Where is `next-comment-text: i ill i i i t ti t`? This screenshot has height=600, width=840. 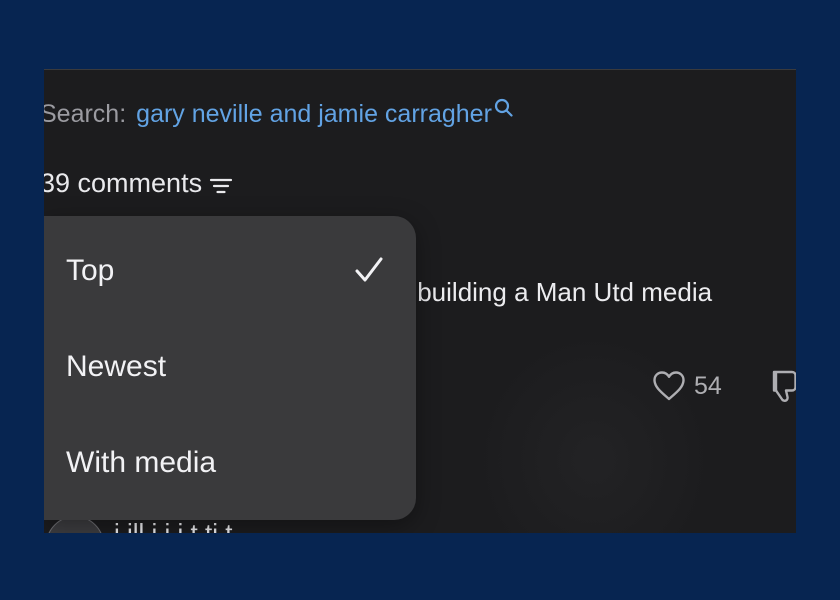
next-comment-text: i ill i i i t ti t is located at coordinates (173, 525).